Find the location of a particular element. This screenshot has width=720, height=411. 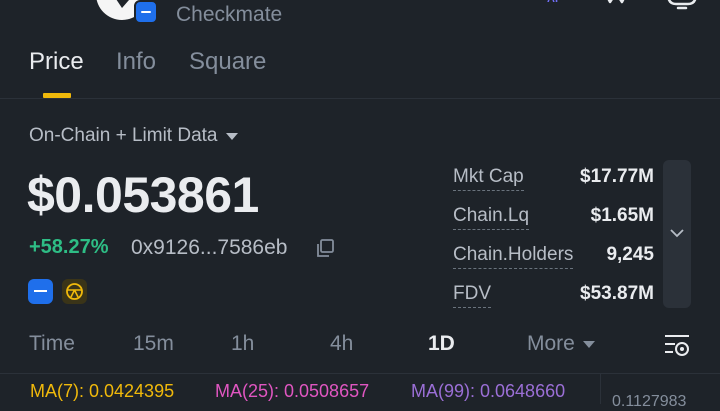

stat-label-fdv: FDV is located at coordinates (472, 295).